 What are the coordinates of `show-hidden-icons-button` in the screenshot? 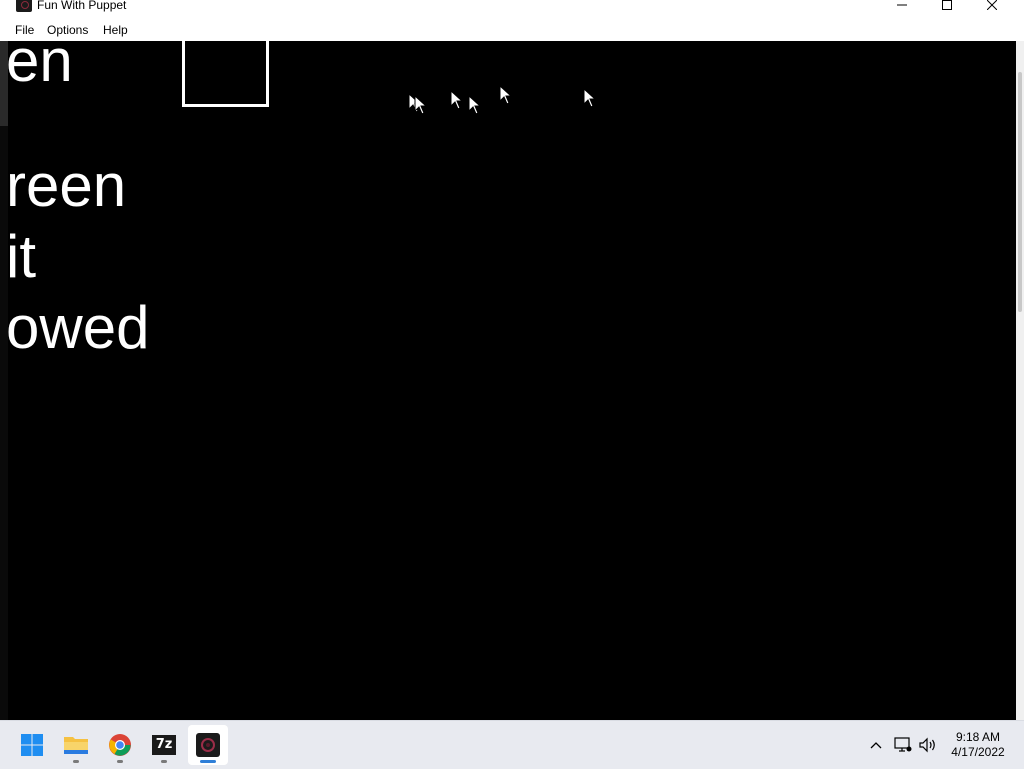 It's located at (876, 745).